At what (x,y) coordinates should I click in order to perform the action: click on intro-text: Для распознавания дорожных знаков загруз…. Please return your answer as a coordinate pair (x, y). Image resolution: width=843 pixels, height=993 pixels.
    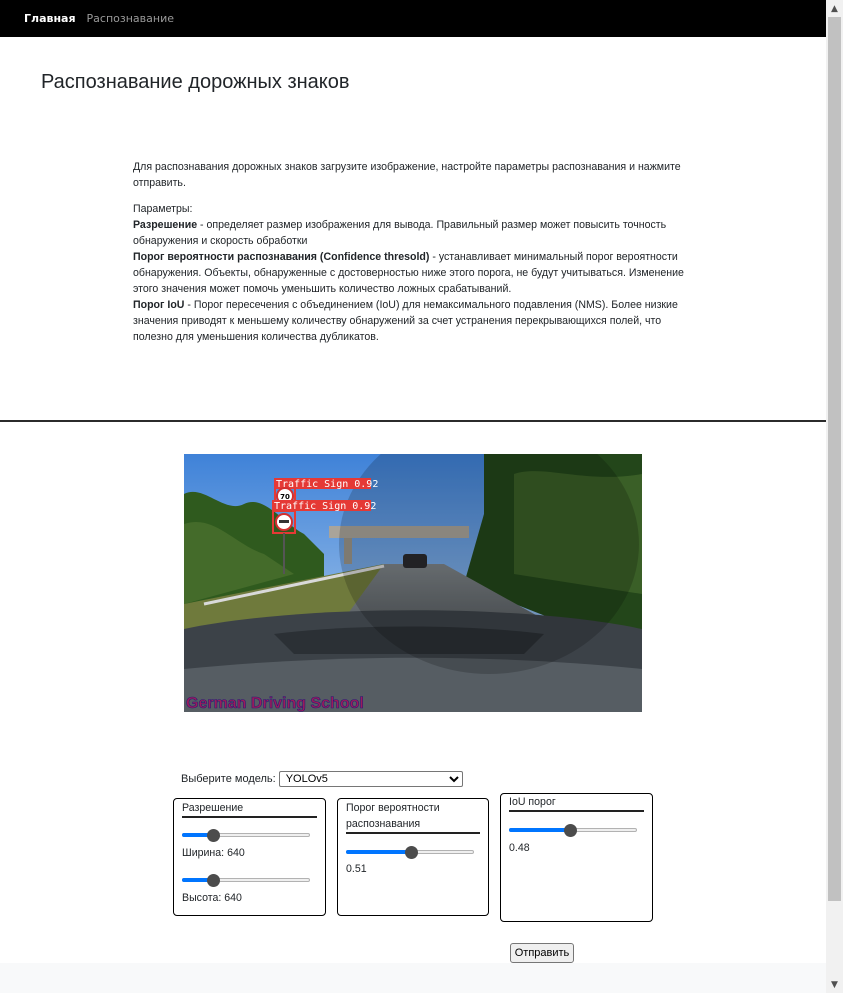
    Looking at the image, I should click on (415, 252).